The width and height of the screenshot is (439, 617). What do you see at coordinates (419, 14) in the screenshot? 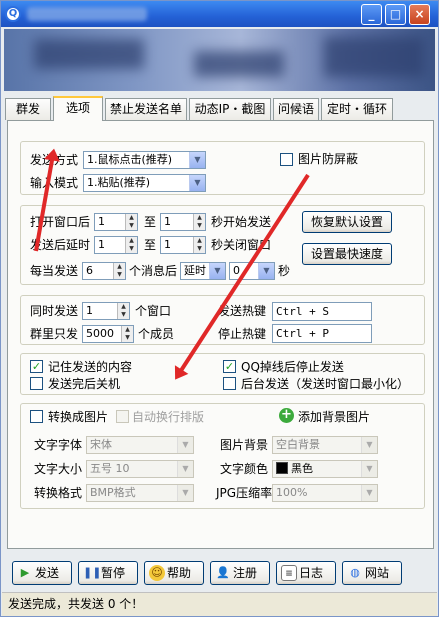
I see `close-button: ×` at bounding box center [419, 14].